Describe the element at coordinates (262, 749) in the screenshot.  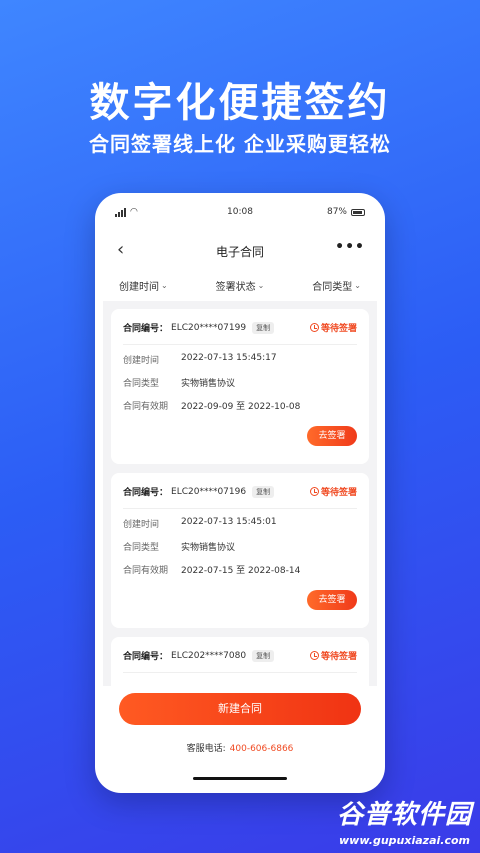
I see `service-phone-number: 400-606-6866` at that location.